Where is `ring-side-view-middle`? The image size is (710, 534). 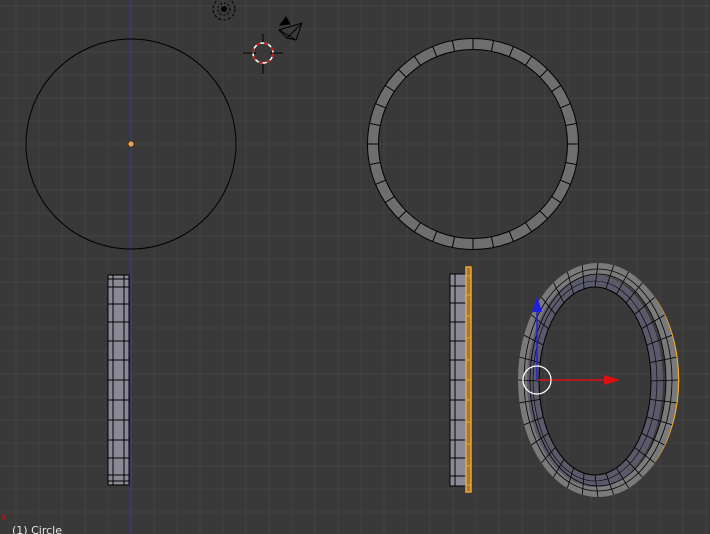
ring-side-view-middle is located at coordinates (460, 379).